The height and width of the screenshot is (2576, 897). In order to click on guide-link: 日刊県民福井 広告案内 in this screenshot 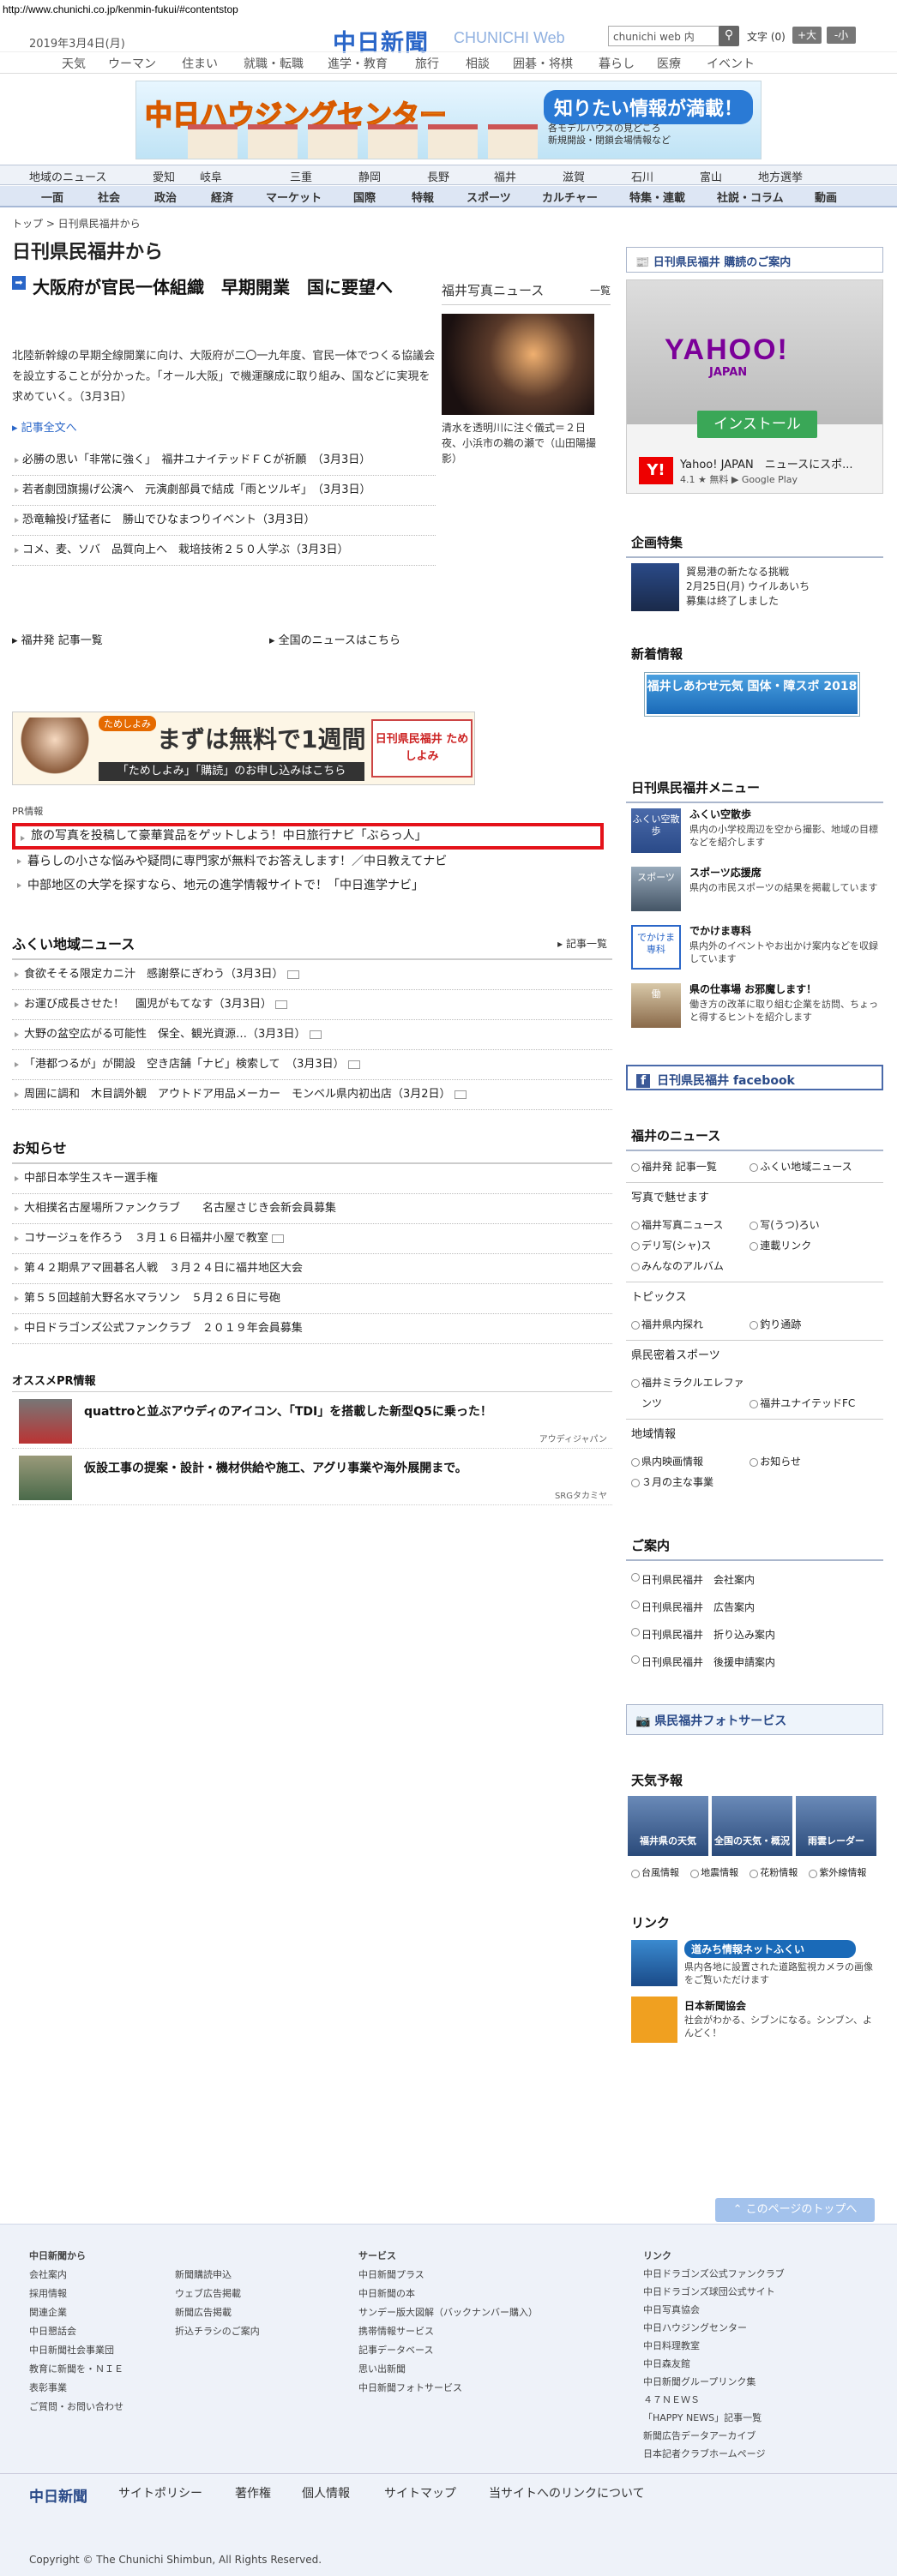, I will do `click(755, 1607)`.